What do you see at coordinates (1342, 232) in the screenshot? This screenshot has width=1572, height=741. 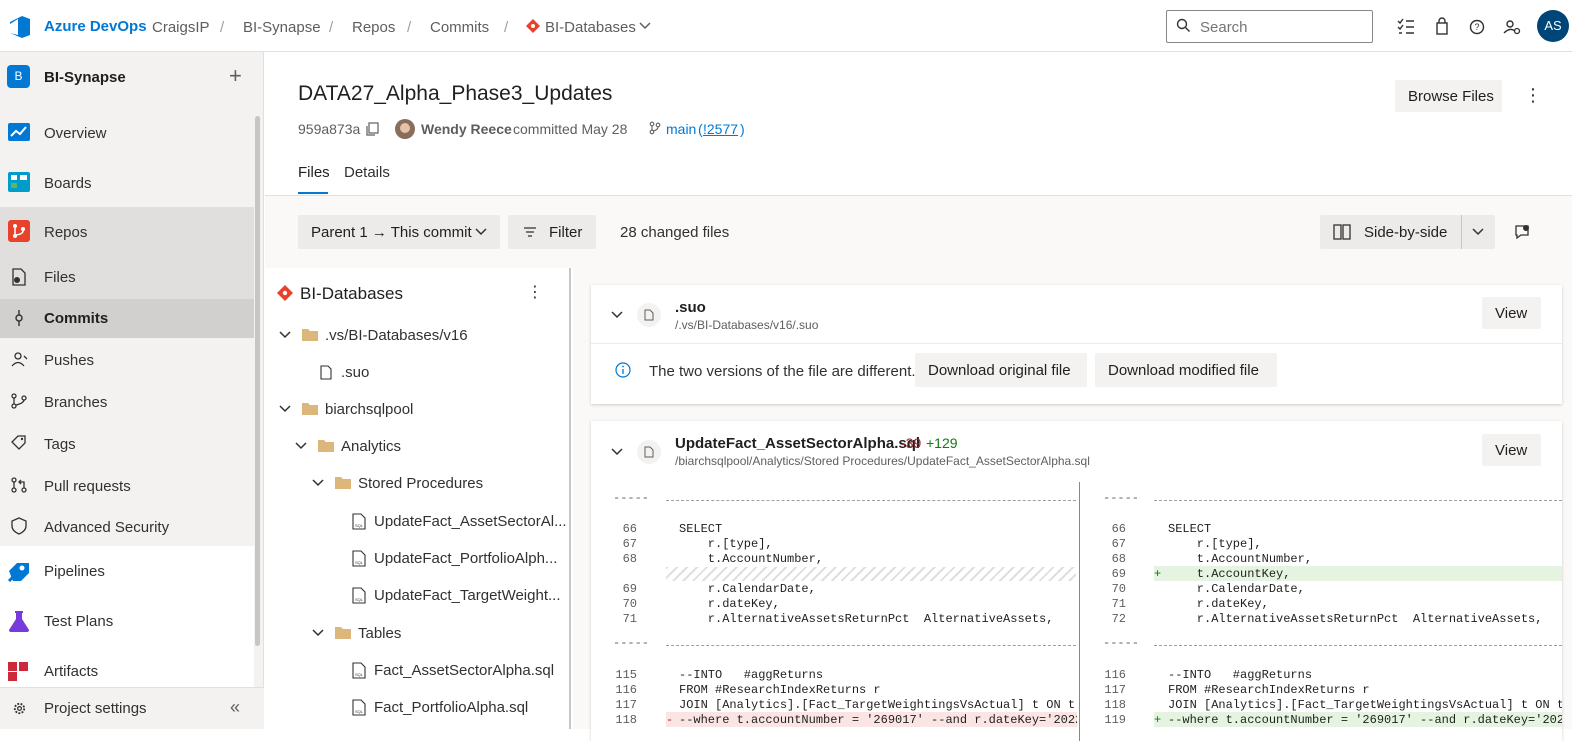 I see `side-by-side-icon` at bounding box center [1342, 232].